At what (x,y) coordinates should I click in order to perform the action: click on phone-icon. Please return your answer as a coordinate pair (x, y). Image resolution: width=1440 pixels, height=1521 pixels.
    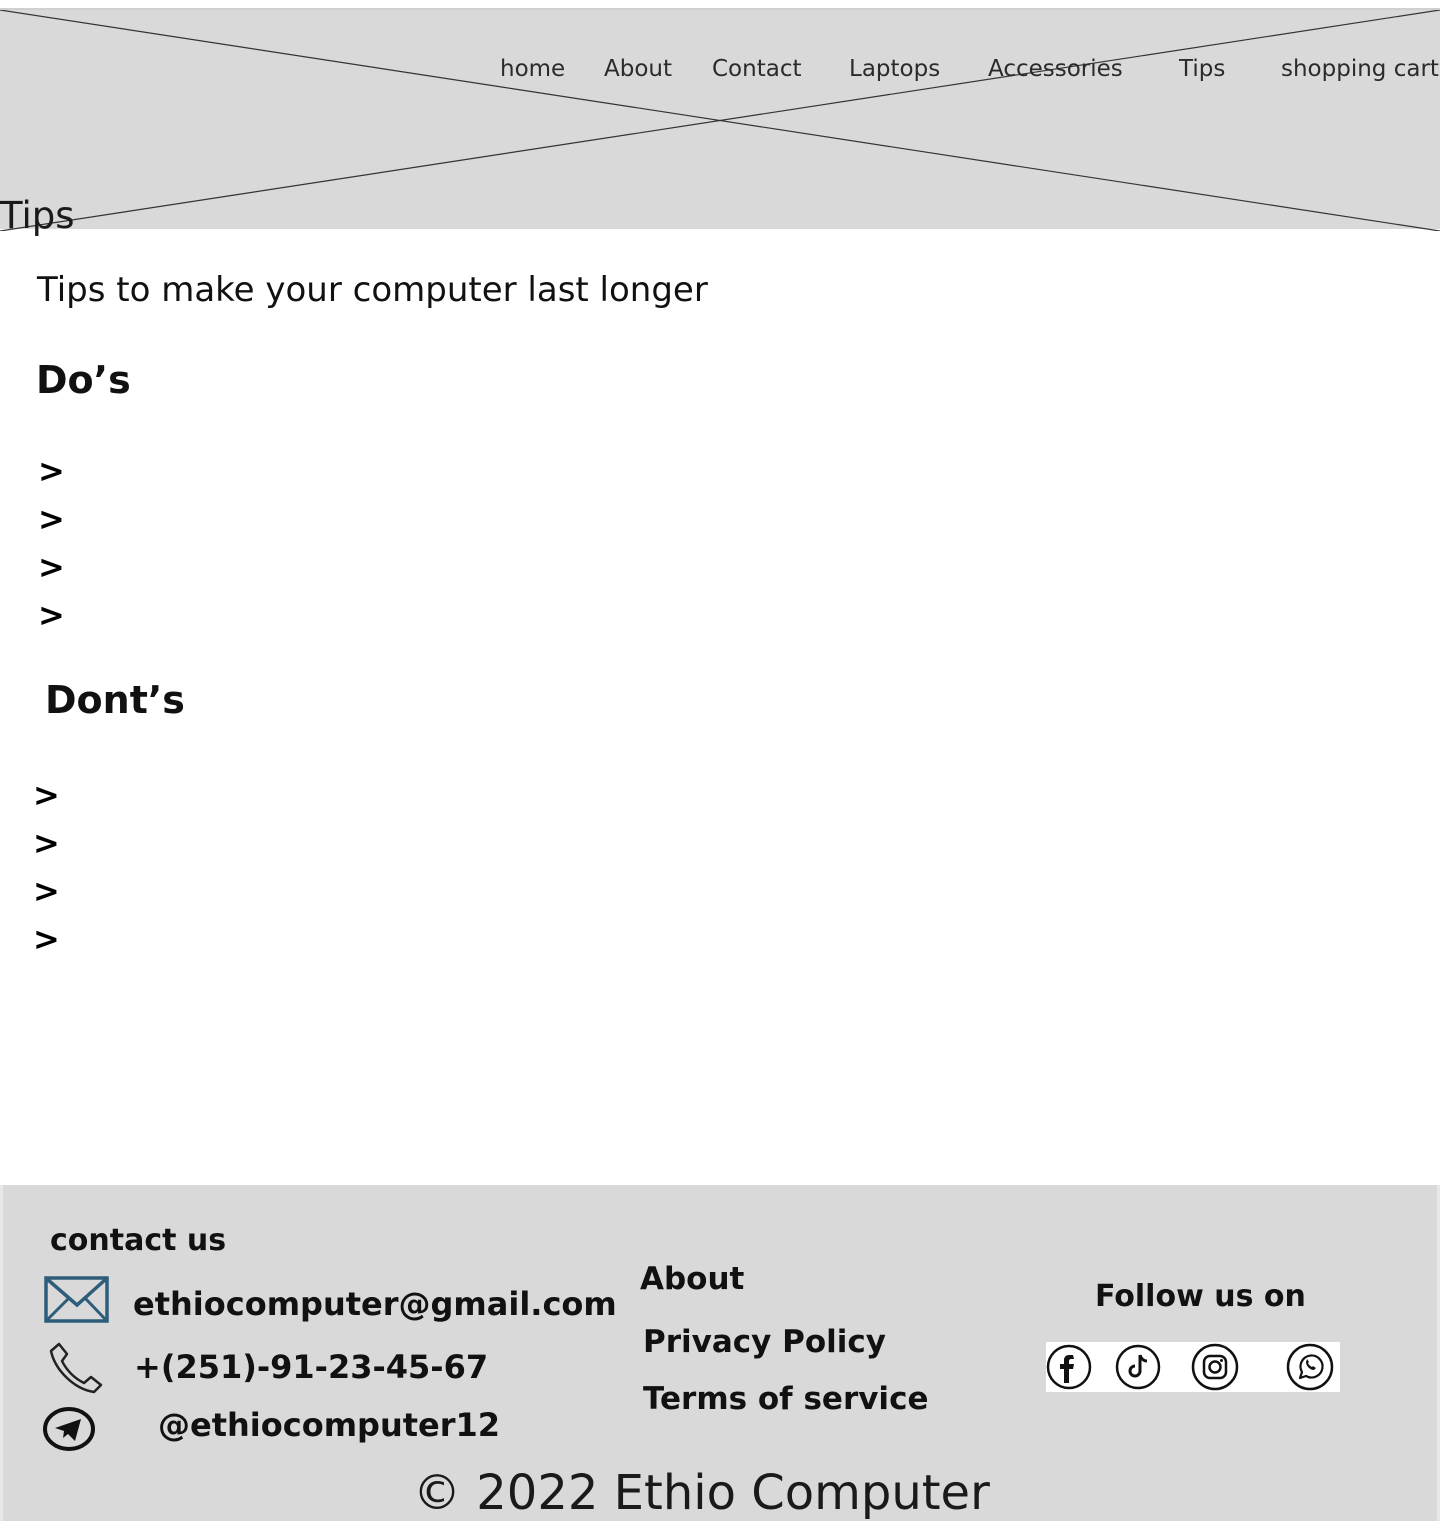
    Looking at the image, I should click on (76, 1368).